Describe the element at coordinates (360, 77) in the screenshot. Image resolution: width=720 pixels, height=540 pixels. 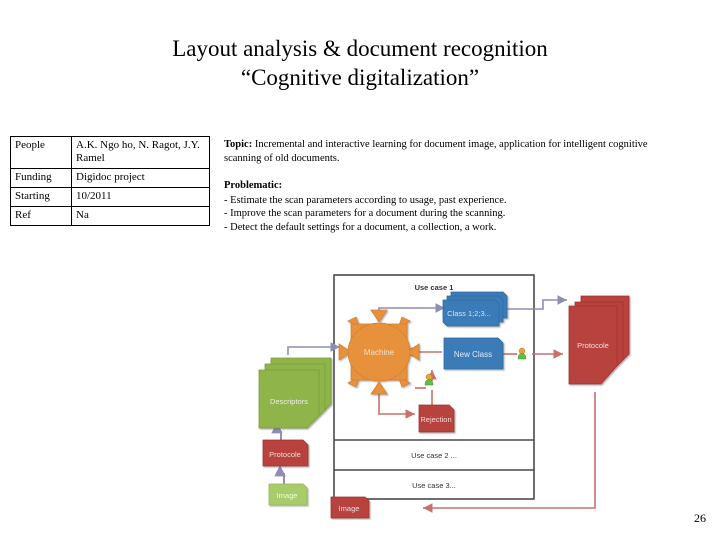
I see `title-line-2: “Cognitive digitalization”` at that location.